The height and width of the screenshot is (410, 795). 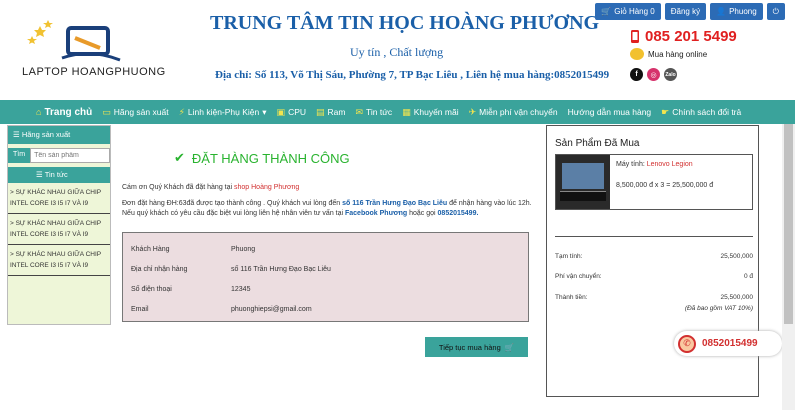 I want to click on product-image, so click(x=583, y=182).